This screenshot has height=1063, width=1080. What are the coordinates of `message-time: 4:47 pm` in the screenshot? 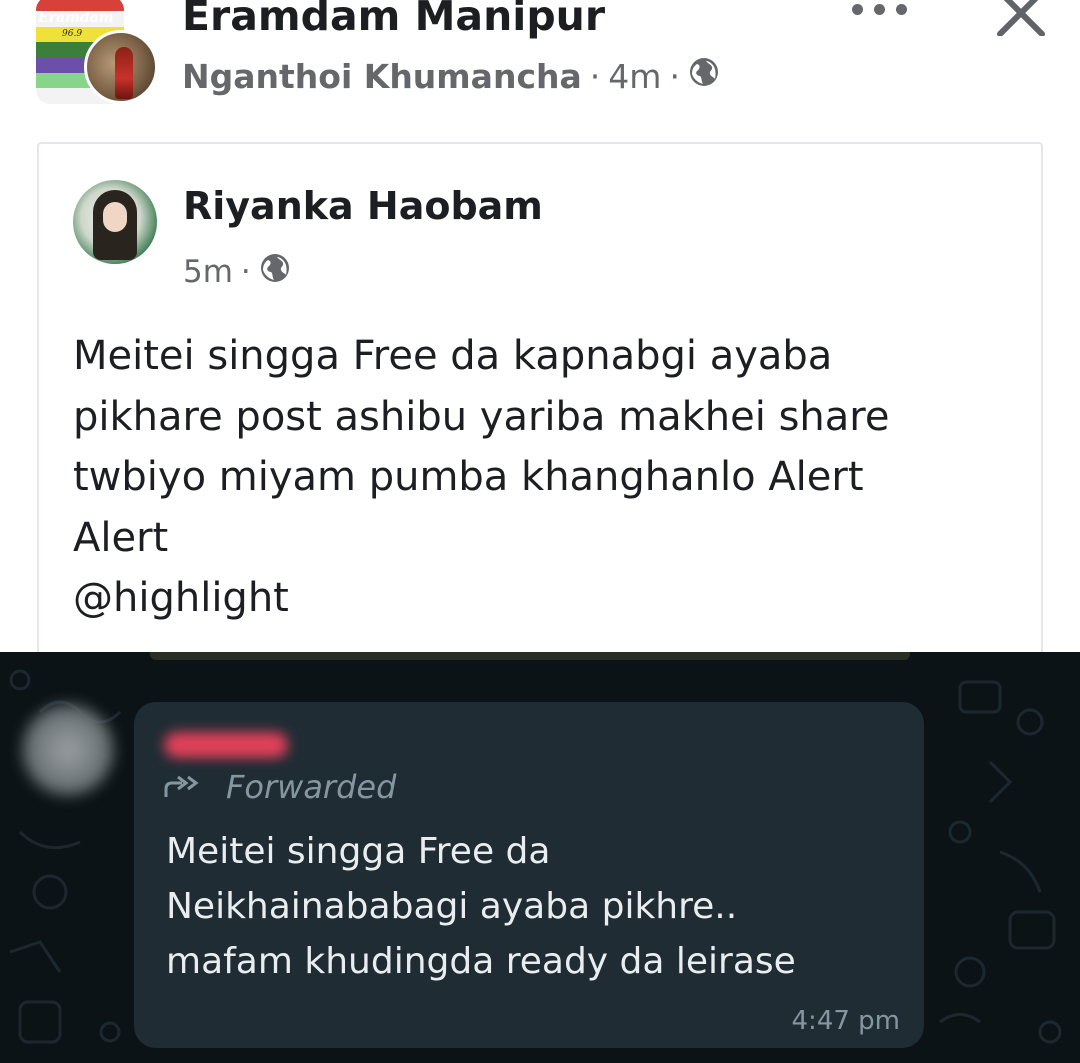 It's located at (845, 1021).